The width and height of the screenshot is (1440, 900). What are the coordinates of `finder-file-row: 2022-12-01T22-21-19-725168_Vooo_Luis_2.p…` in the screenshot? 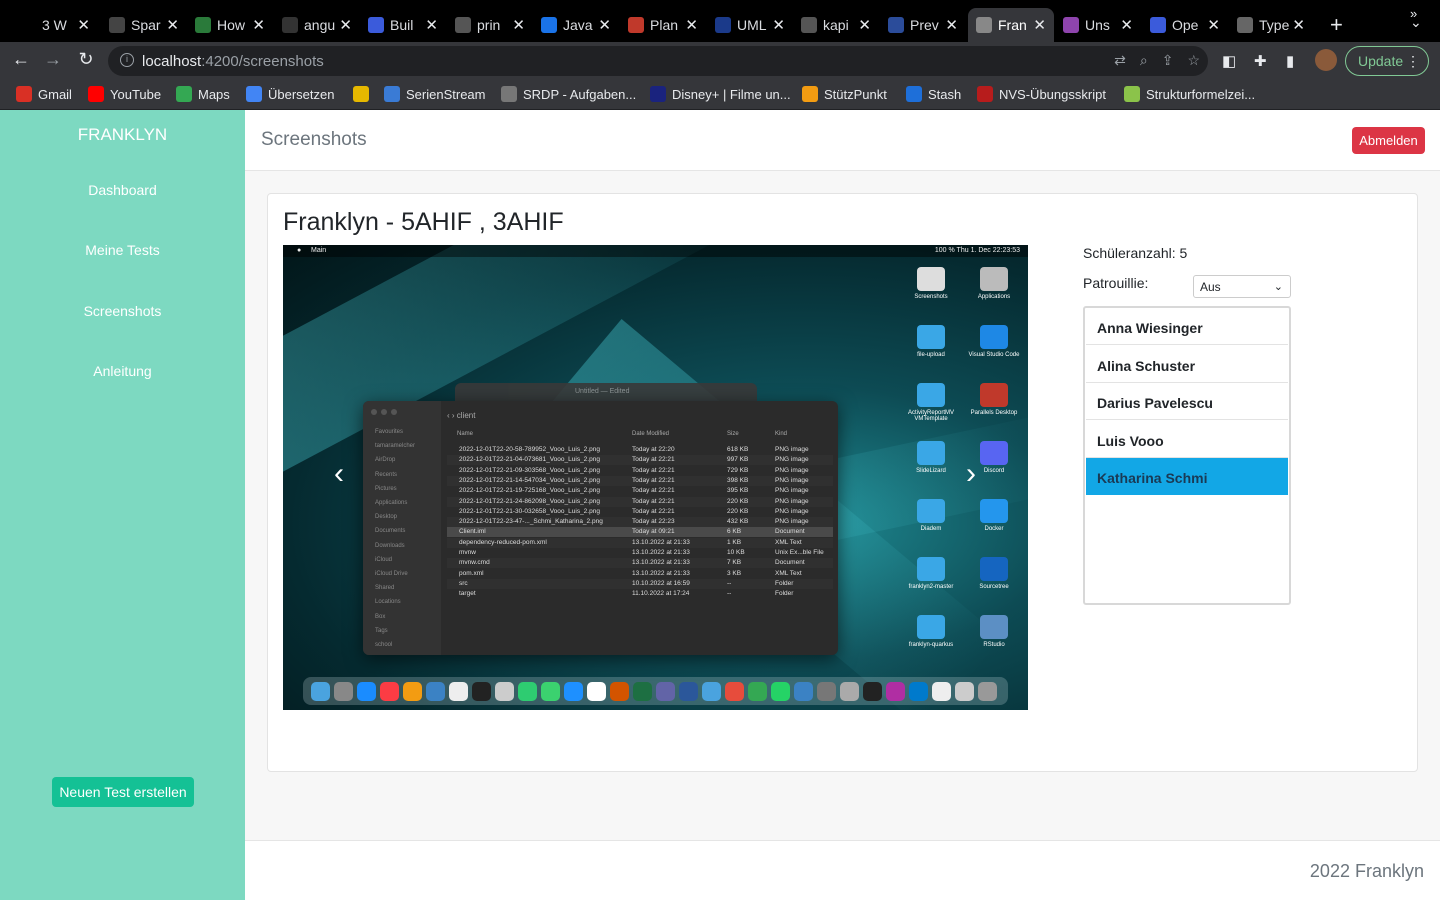 It's located at (640, 491).